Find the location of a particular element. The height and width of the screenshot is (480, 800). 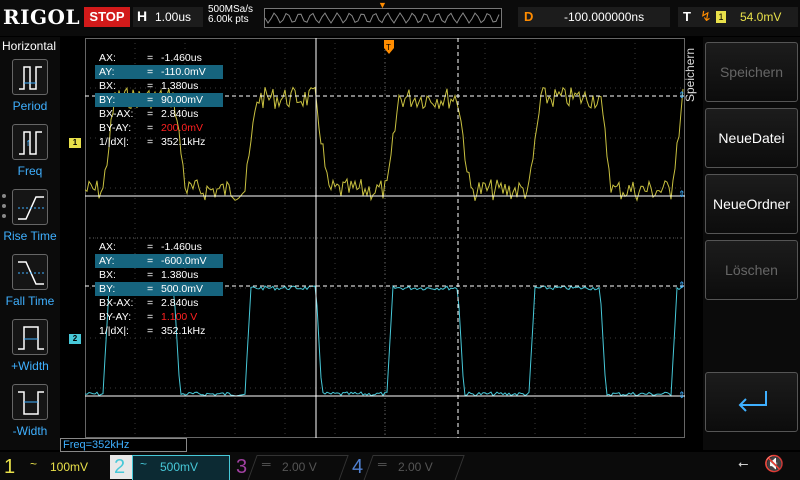

measure-category-title: Horizontal is located at coordinates (29, 46).